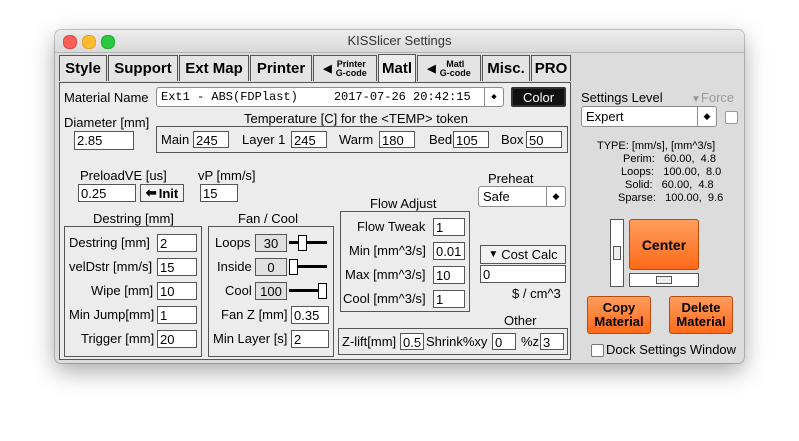  What do you see at coordinates (233, 242) in the screenshot?
I see `fan-loops-label: Loops` at bounding box center [233, 242].